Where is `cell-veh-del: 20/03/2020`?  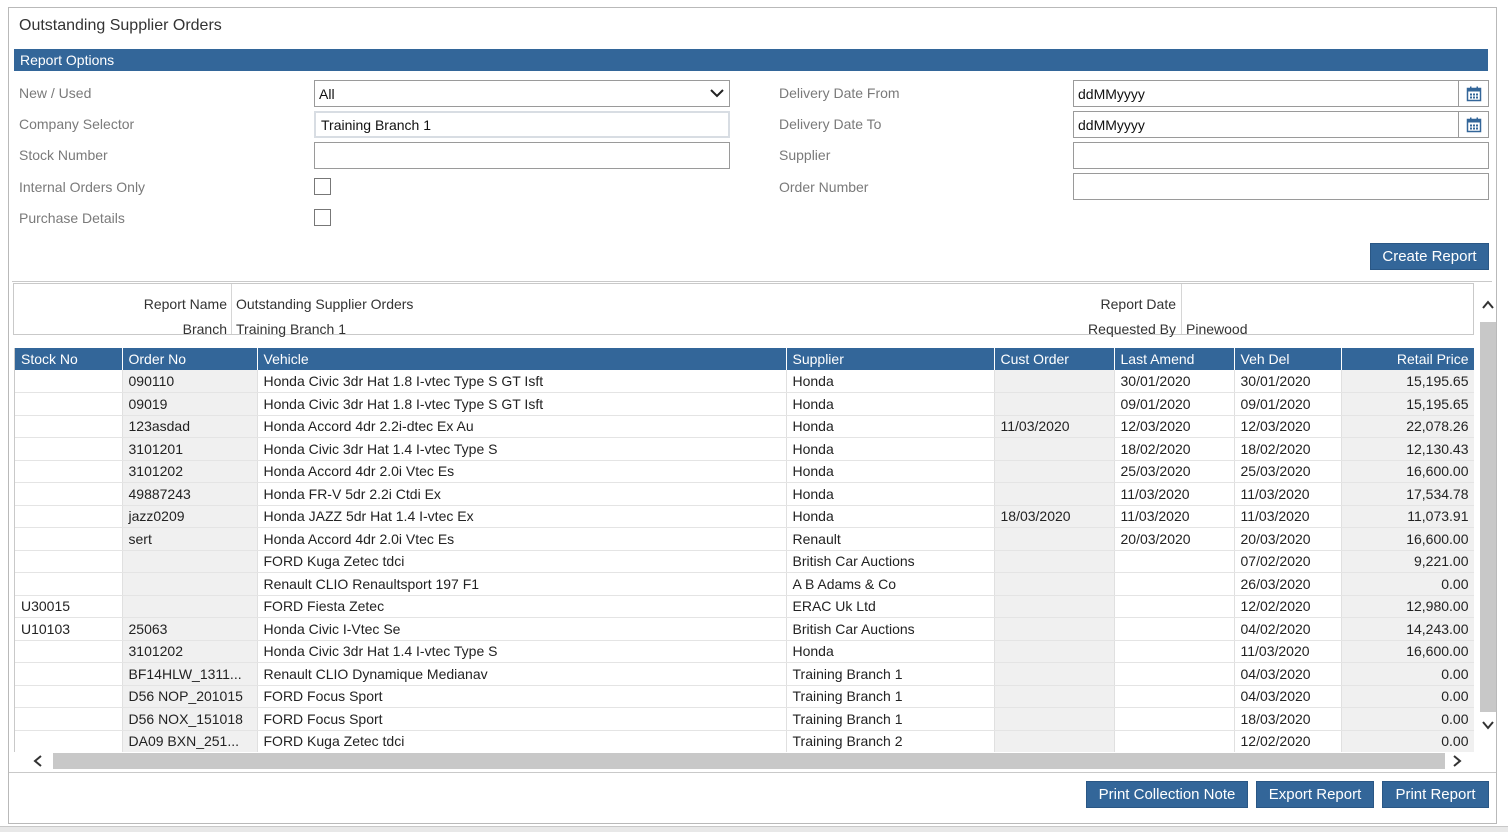
cell-veh-del: 20/03/2020 is located at coordinates (1288, 539).